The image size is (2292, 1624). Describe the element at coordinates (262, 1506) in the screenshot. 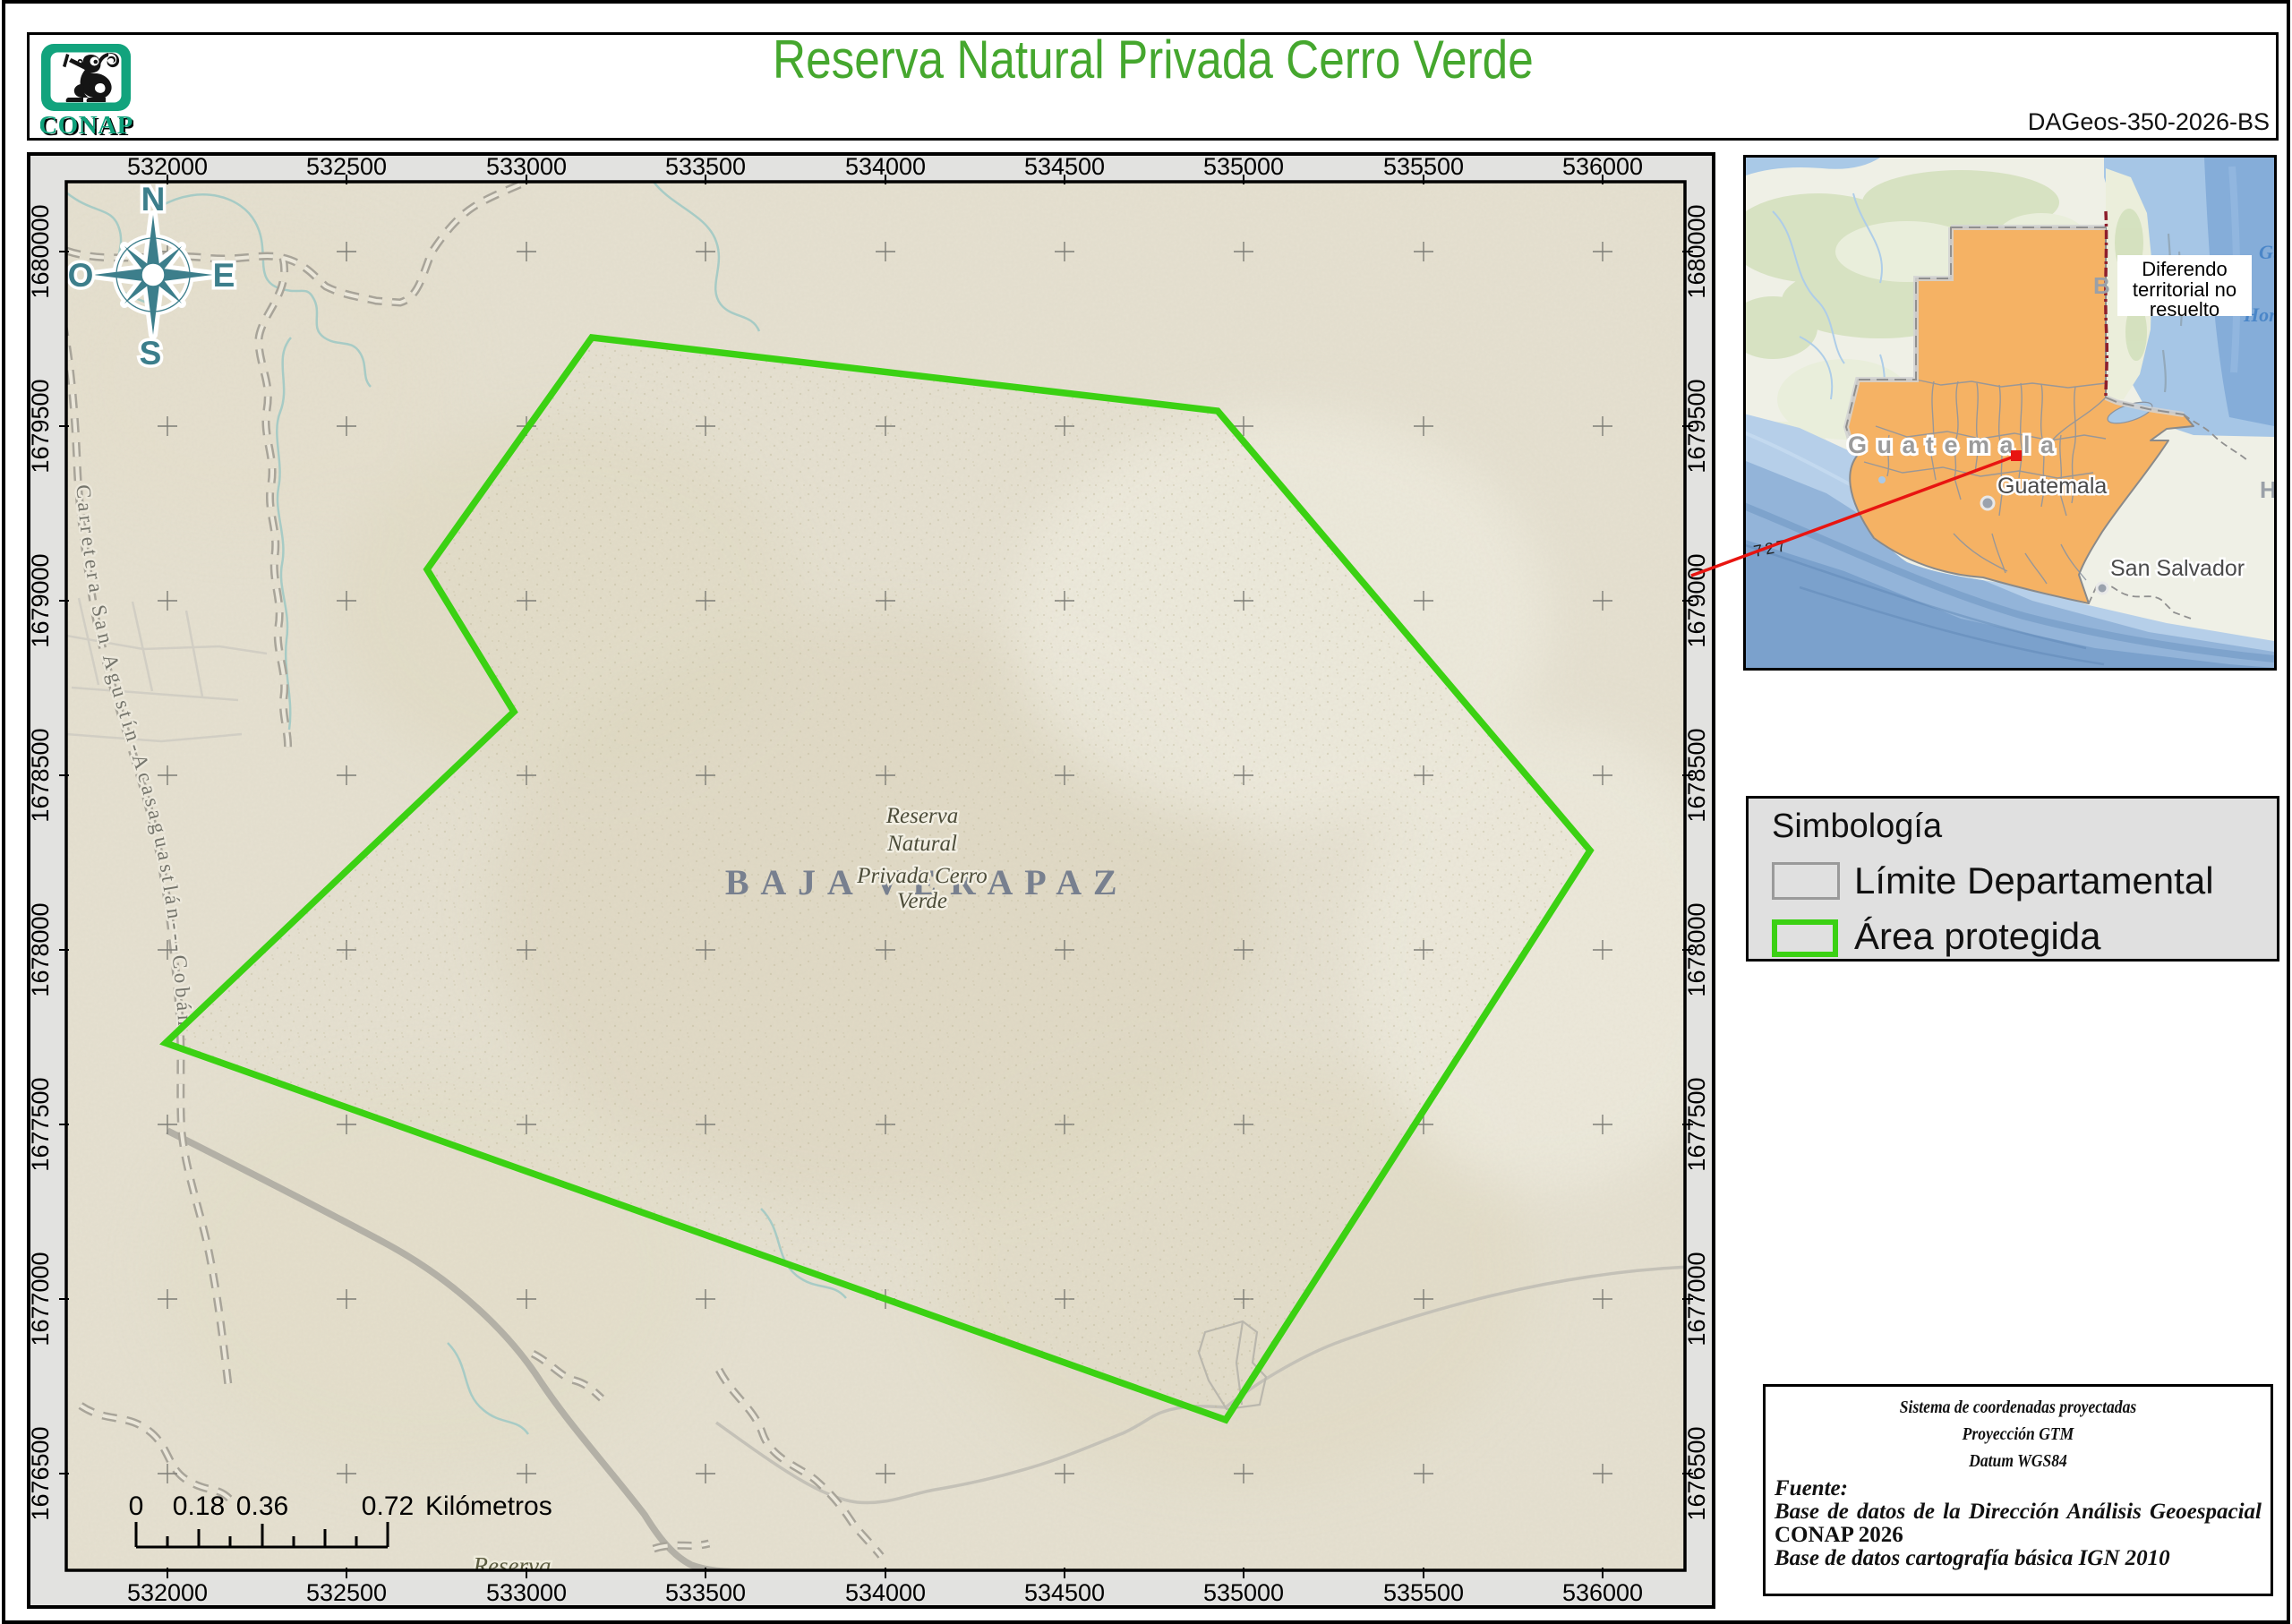

I see `svg-text: 0.36` at that location.